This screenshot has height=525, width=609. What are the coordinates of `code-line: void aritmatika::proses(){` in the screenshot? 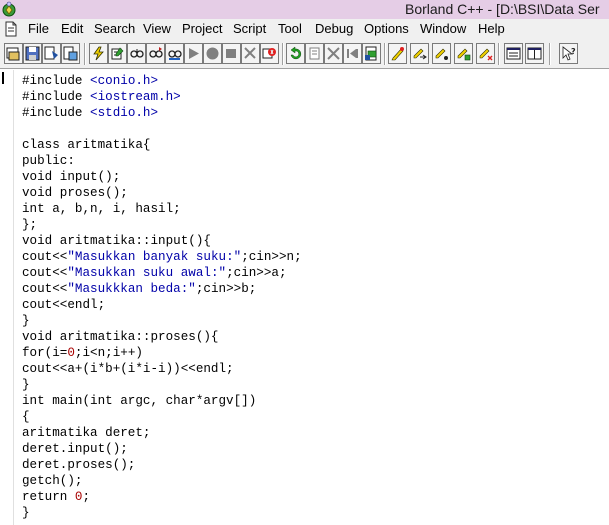 It's located at (120, 337).